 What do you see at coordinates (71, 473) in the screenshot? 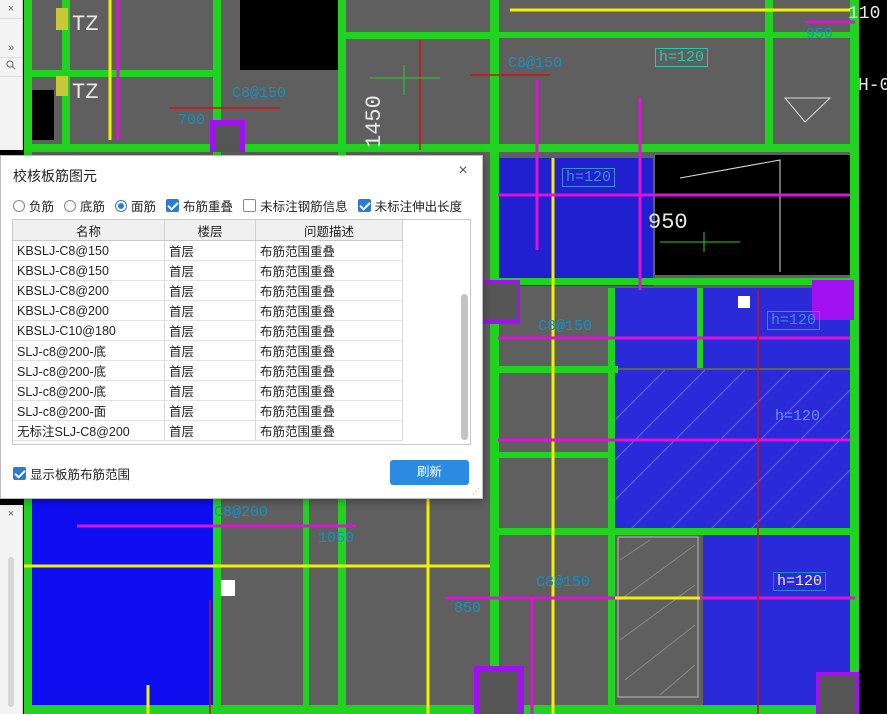
I see `checkbox-show-range: 显示板筋布筋范围` at bounding box center [71, 473].